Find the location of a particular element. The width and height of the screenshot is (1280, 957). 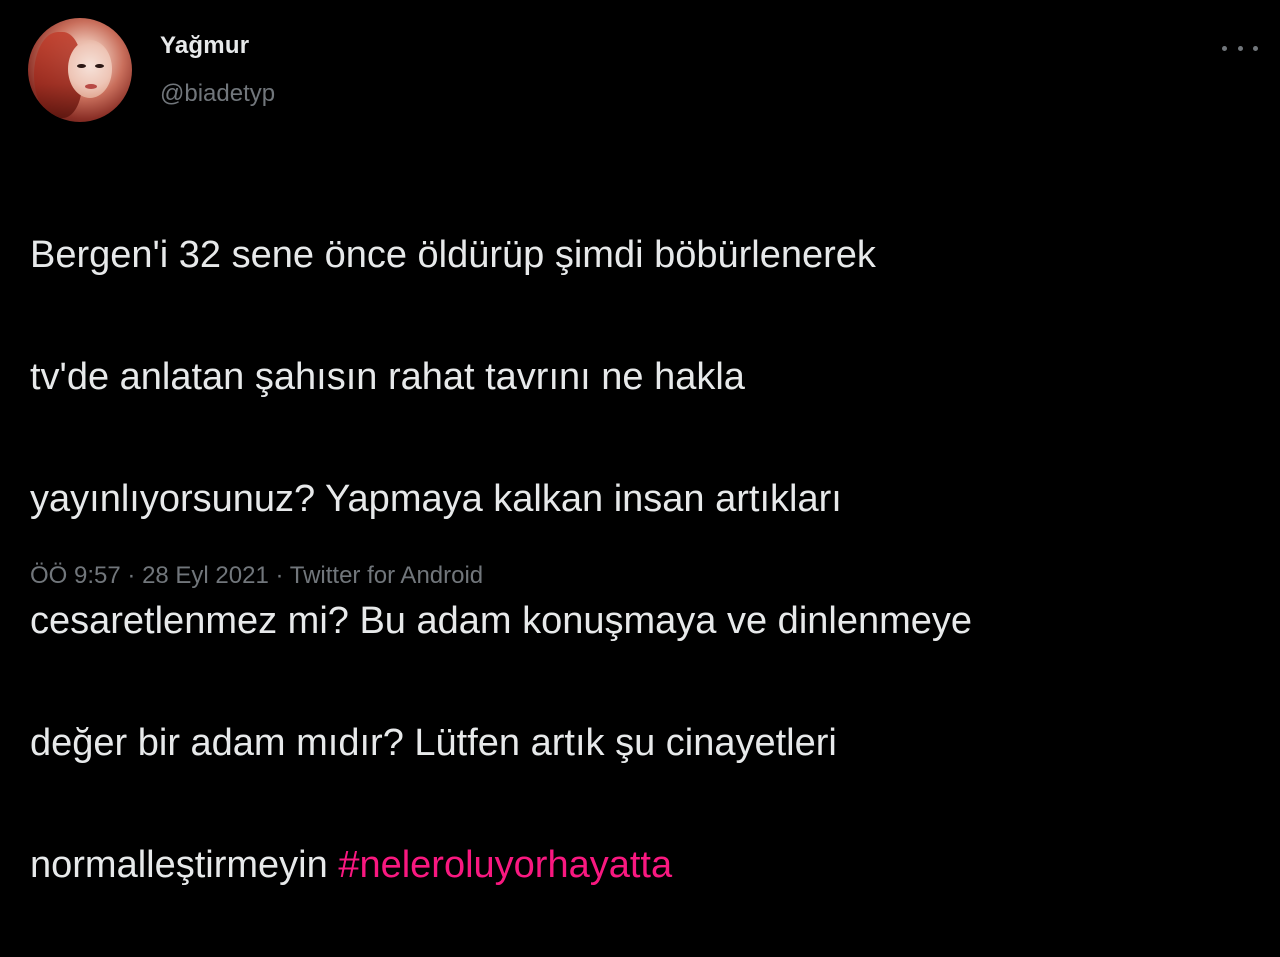

avatar-eye-left is located at coordinates (81, 66).